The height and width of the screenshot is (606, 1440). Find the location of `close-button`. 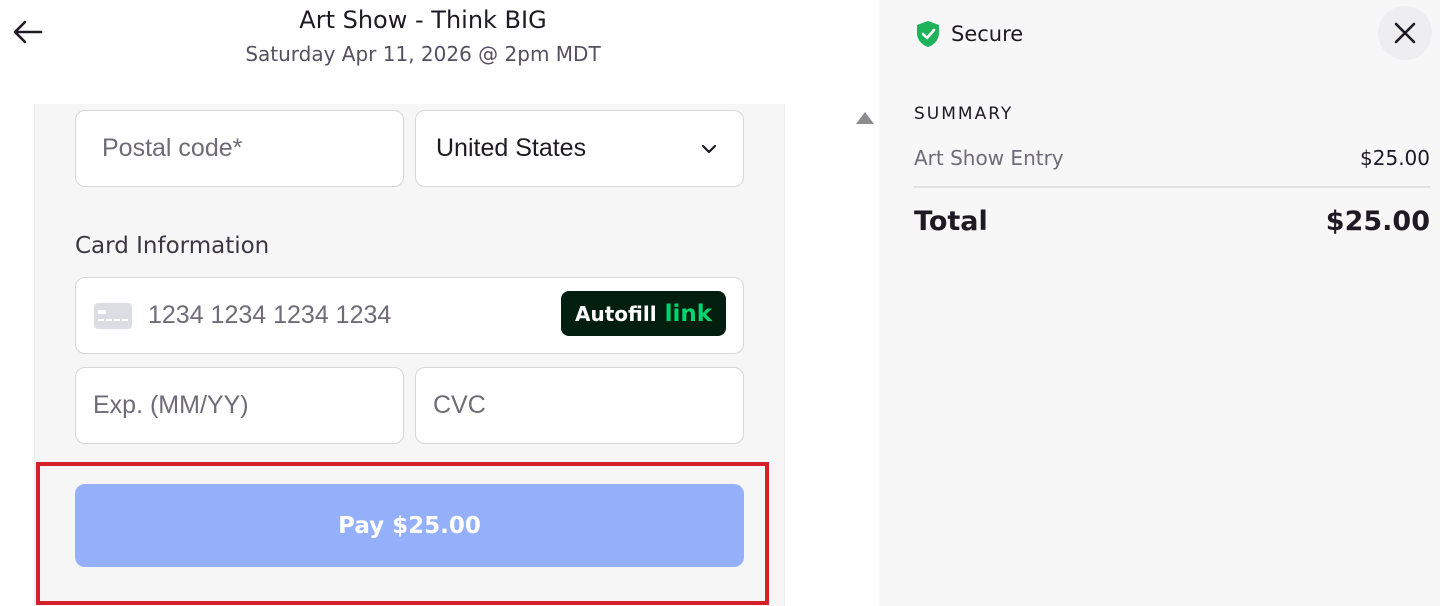

close-button is located at coordinates (1405, 33).